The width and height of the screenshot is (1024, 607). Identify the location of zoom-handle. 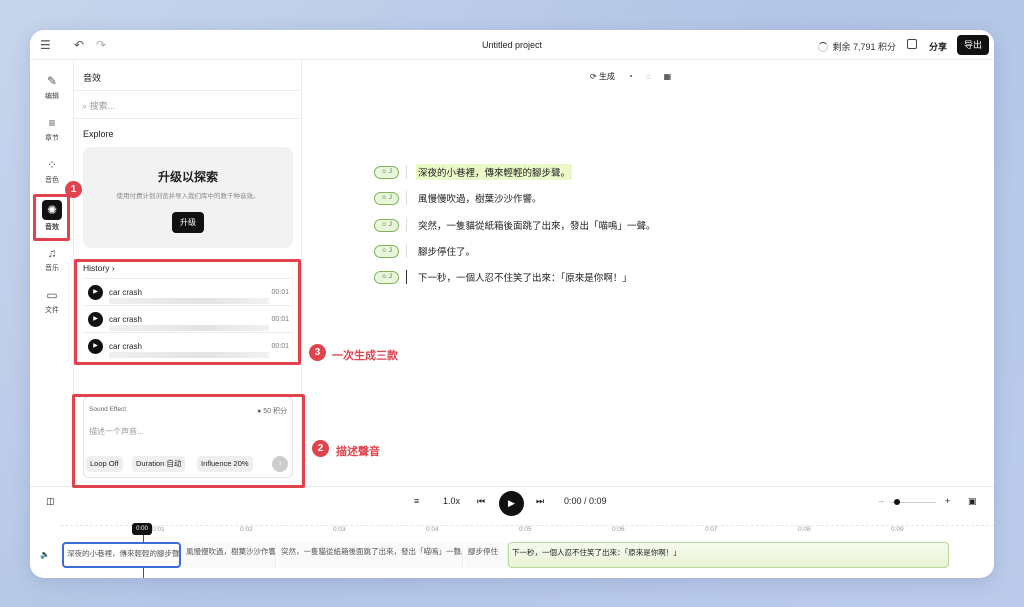
(897, 502).